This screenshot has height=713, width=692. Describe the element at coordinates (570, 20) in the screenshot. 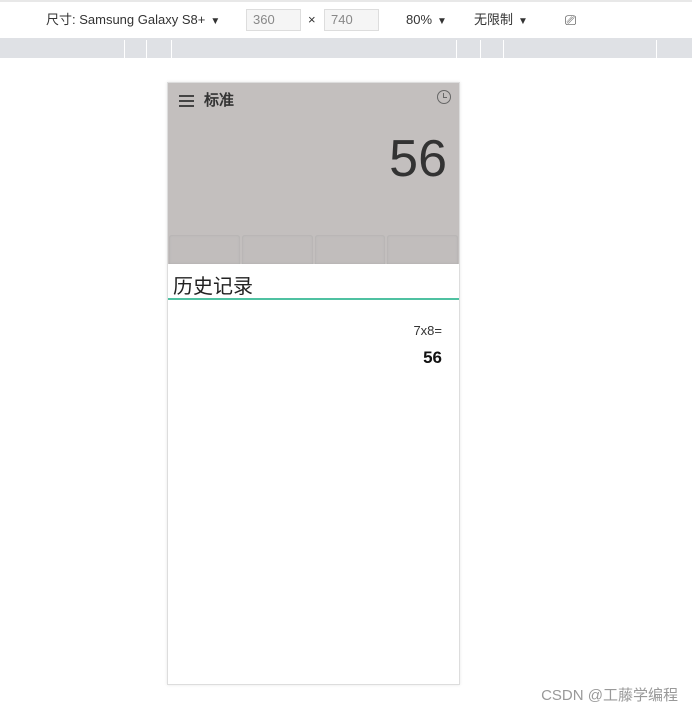

I see `rotate-icon: ⎚` at that location.